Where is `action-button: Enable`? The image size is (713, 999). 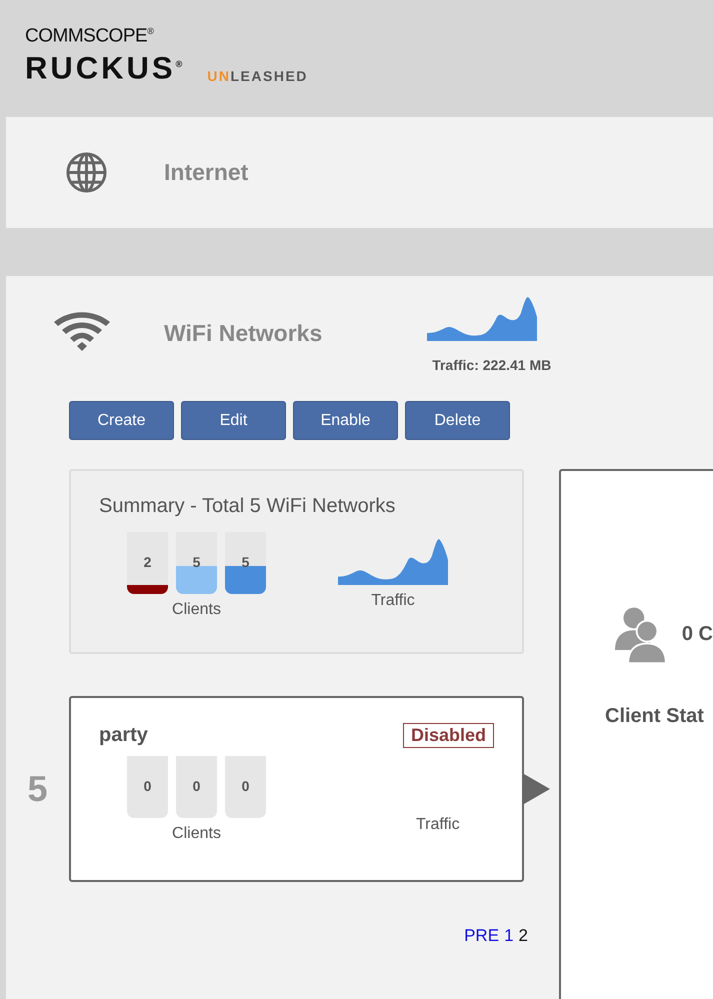
action-button: Enable is located at coordinates (345, 420).